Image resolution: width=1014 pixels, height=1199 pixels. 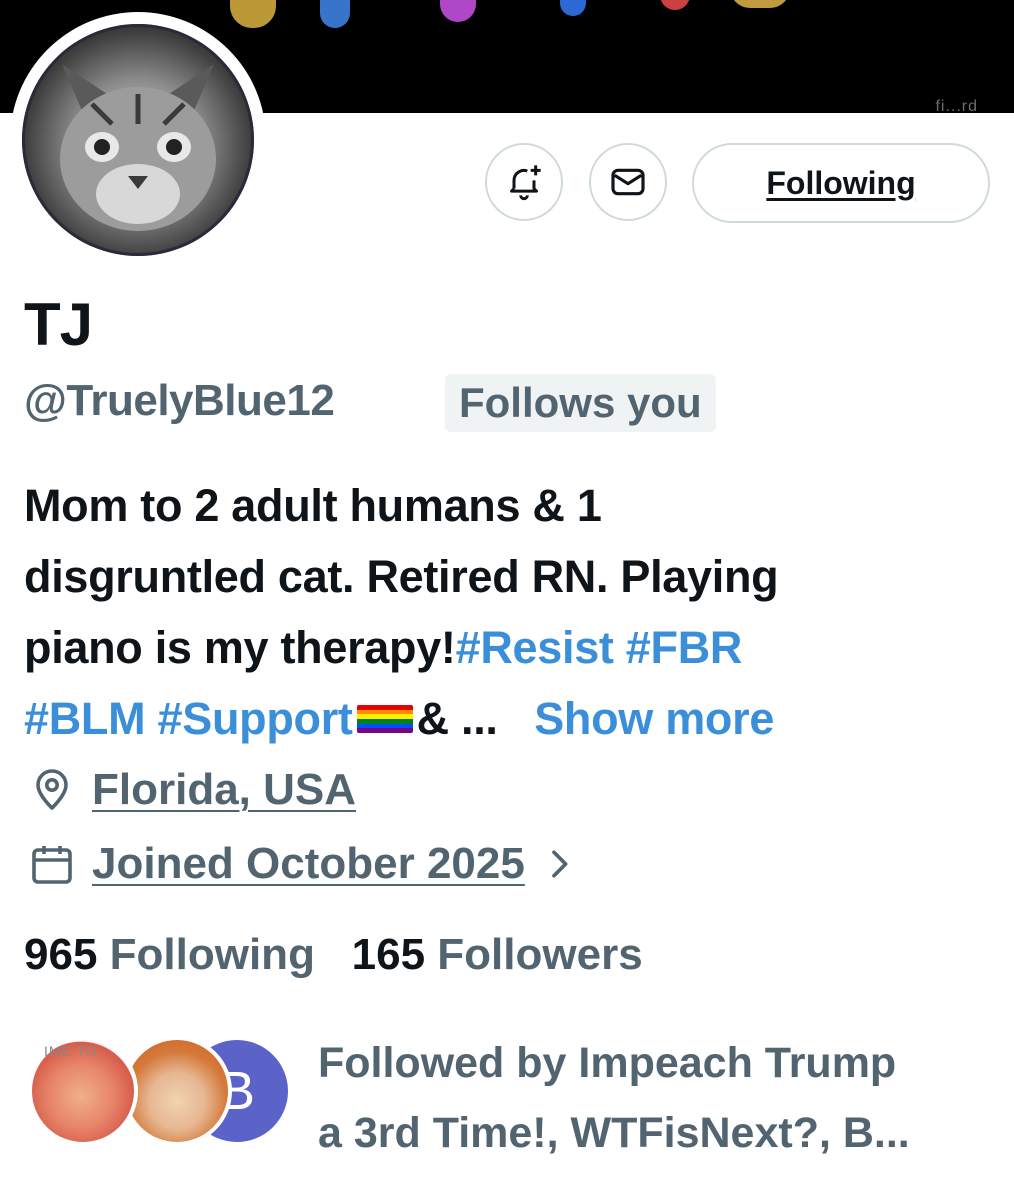 I want to click on cat-portrait, so click(x=138, y=147).